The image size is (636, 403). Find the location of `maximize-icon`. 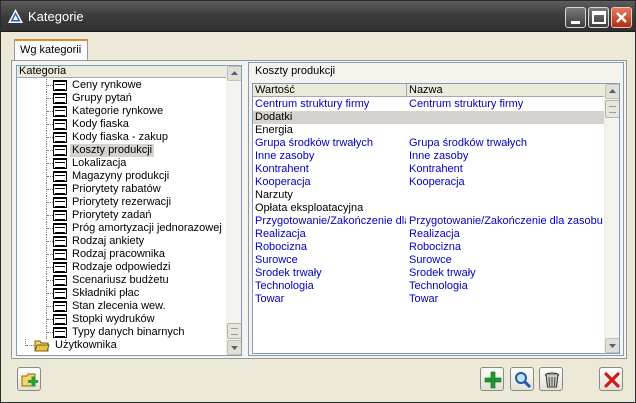

maximize-icon is located at coordinates (599, 17).